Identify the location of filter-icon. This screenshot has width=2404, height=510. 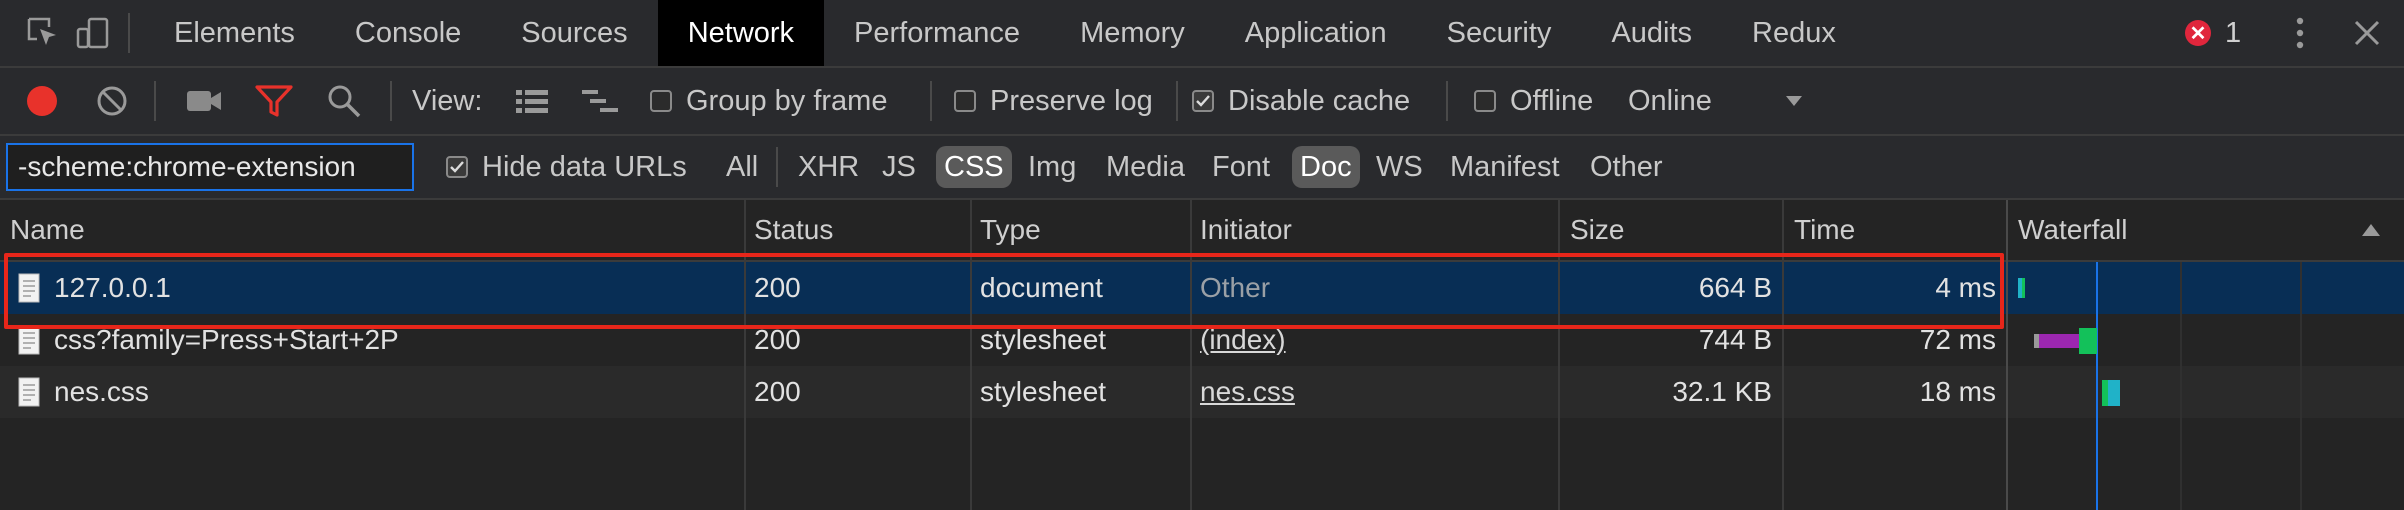
(274, 101).